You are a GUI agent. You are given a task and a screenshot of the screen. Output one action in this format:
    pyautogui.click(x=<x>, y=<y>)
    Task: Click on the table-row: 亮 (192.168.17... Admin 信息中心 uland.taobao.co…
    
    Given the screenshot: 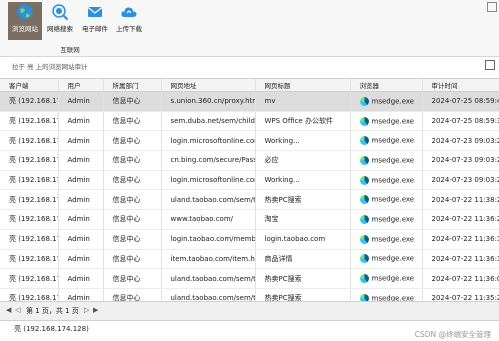 What is the action you would take?
    pyautogui.click(x=249, y=200)
    